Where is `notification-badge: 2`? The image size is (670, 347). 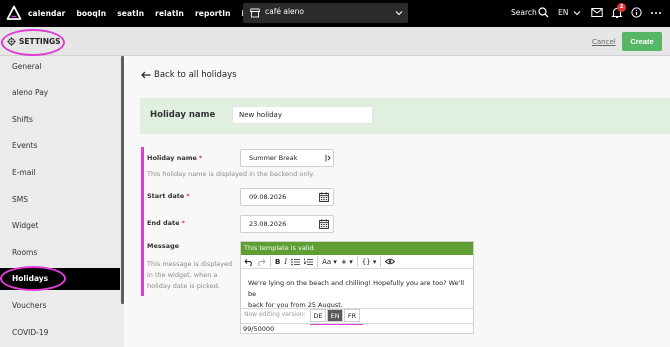 notification-badge: 2 is located at coordinates (621, 7).